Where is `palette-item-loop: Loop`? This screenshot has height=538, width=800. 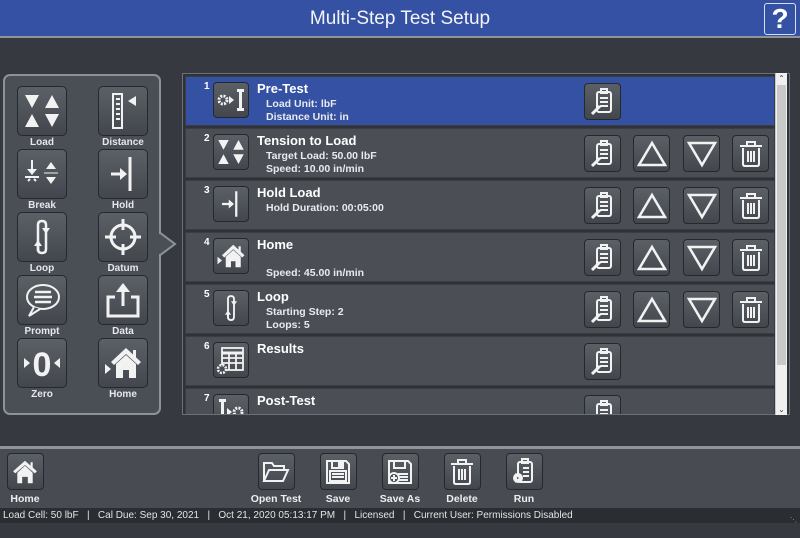
palette-item-loop: Loop is located at coordinates (42, 243).